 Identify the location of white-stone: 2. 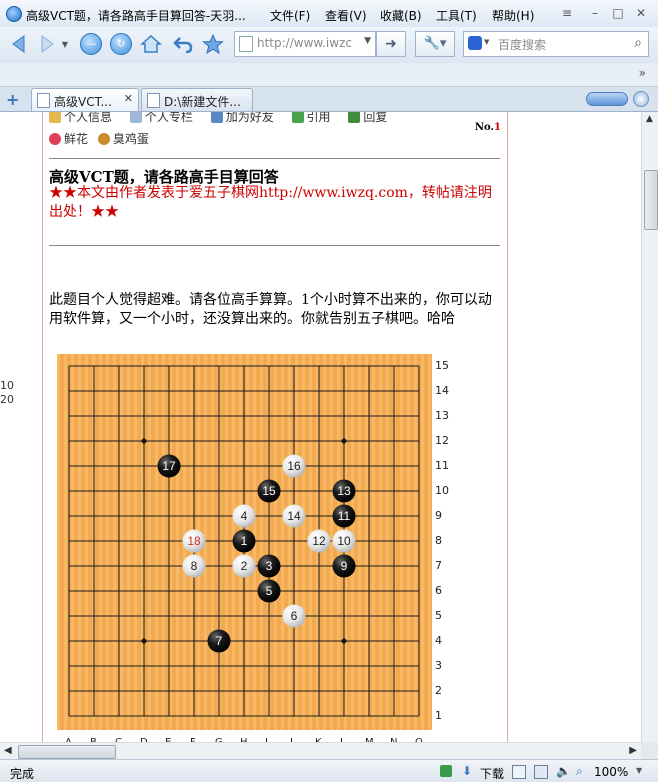
(244, 566).